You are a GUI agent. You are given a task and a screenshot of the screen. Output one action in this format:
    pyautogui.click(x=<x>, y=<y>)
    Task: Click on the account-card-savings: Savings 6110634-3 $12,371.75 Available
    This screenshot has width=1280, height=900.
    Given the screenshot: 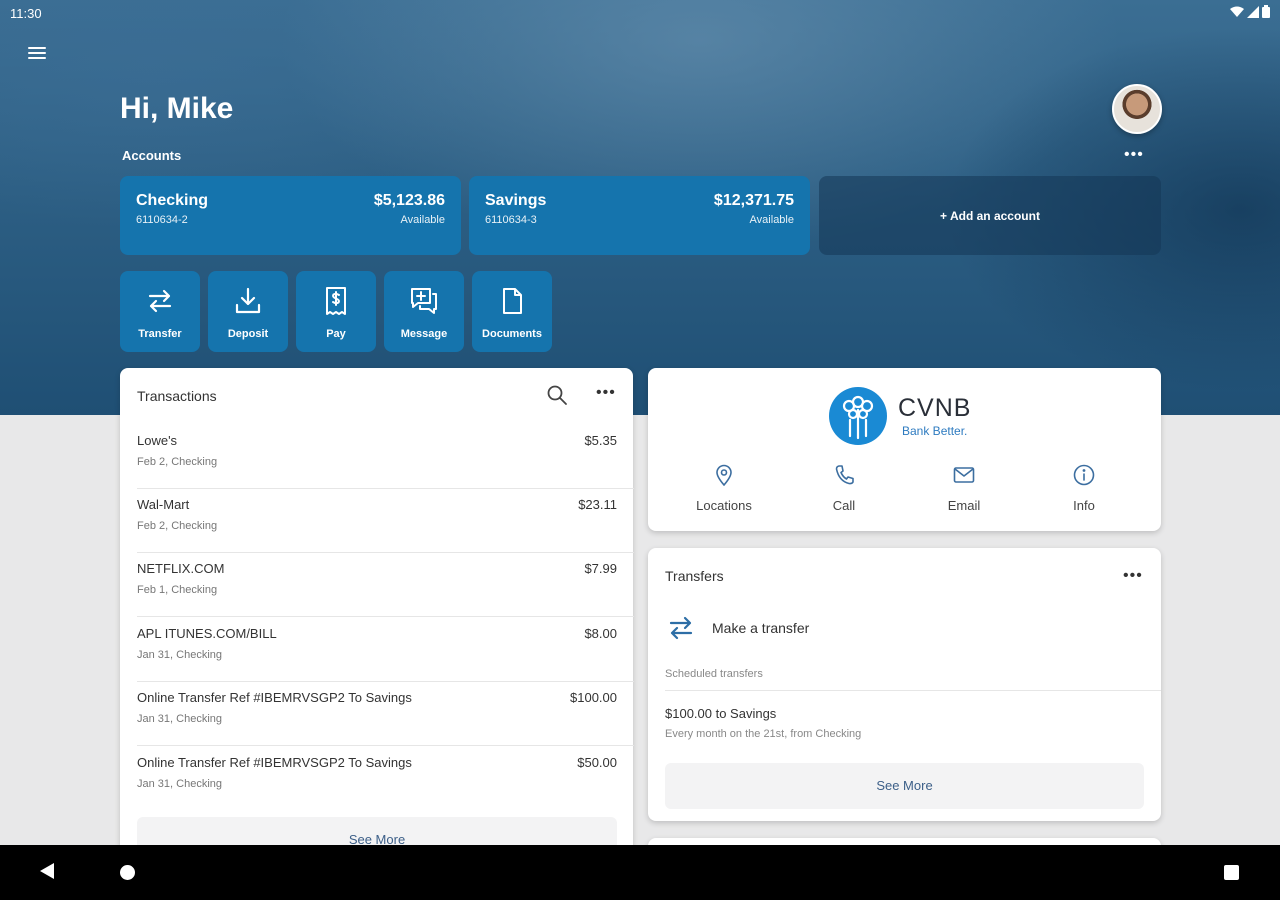 What is the action you would take?
    pyautogui.click(x=639, y=215)
    